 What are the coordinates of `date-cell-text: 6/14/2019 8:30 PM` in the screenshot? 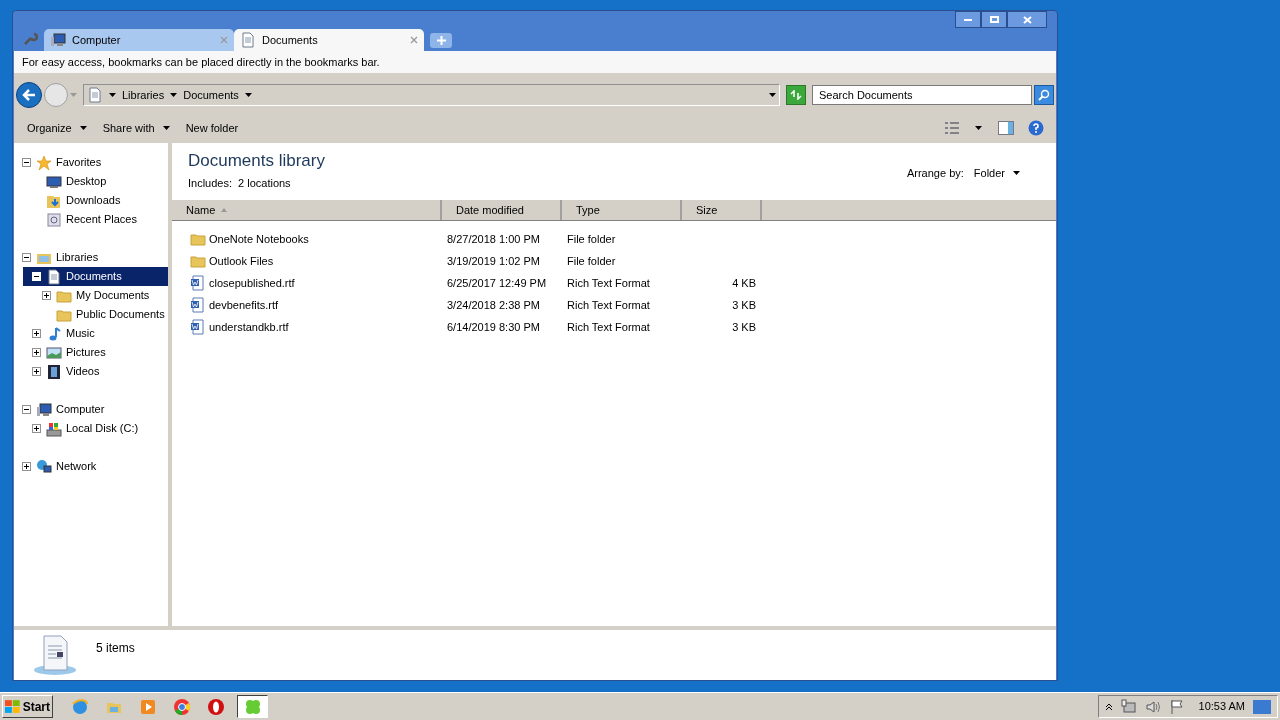 It's located at (493, 327).